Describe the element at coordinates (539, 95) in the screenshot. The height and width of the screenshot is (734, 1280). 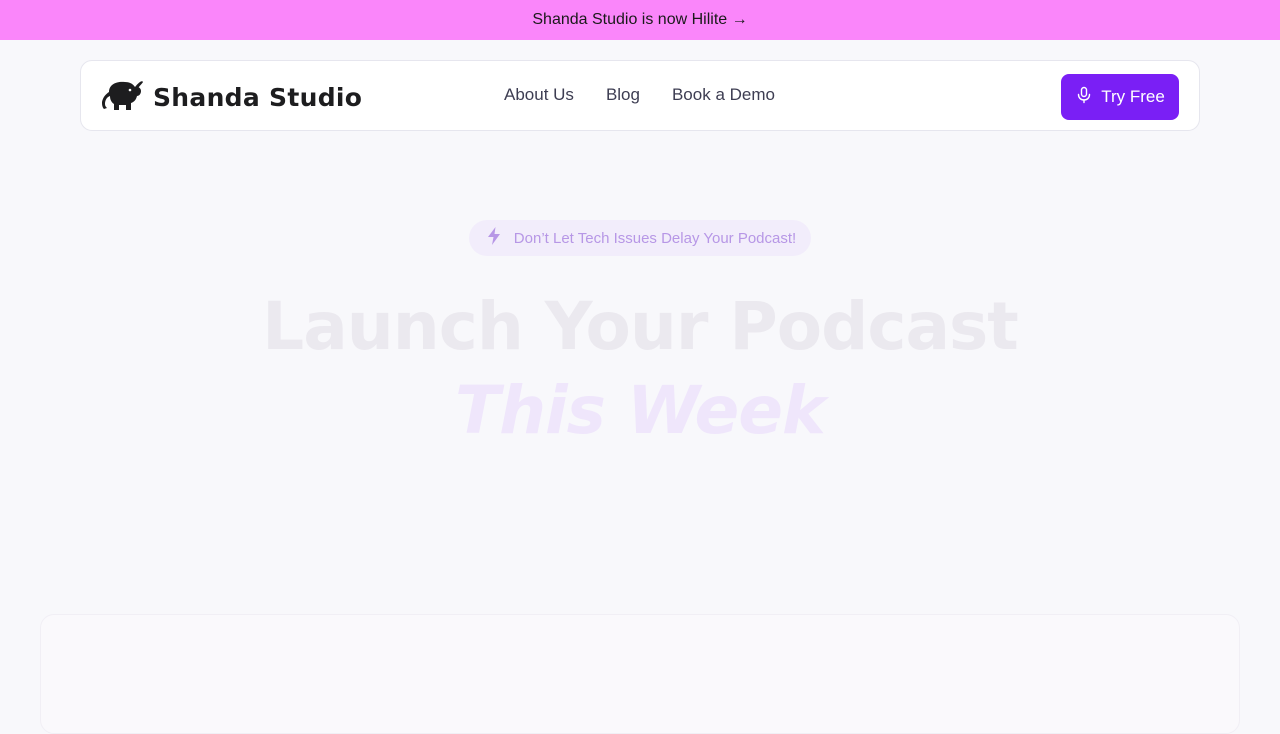
I see `nav-link-about-us: About Us` at that location.